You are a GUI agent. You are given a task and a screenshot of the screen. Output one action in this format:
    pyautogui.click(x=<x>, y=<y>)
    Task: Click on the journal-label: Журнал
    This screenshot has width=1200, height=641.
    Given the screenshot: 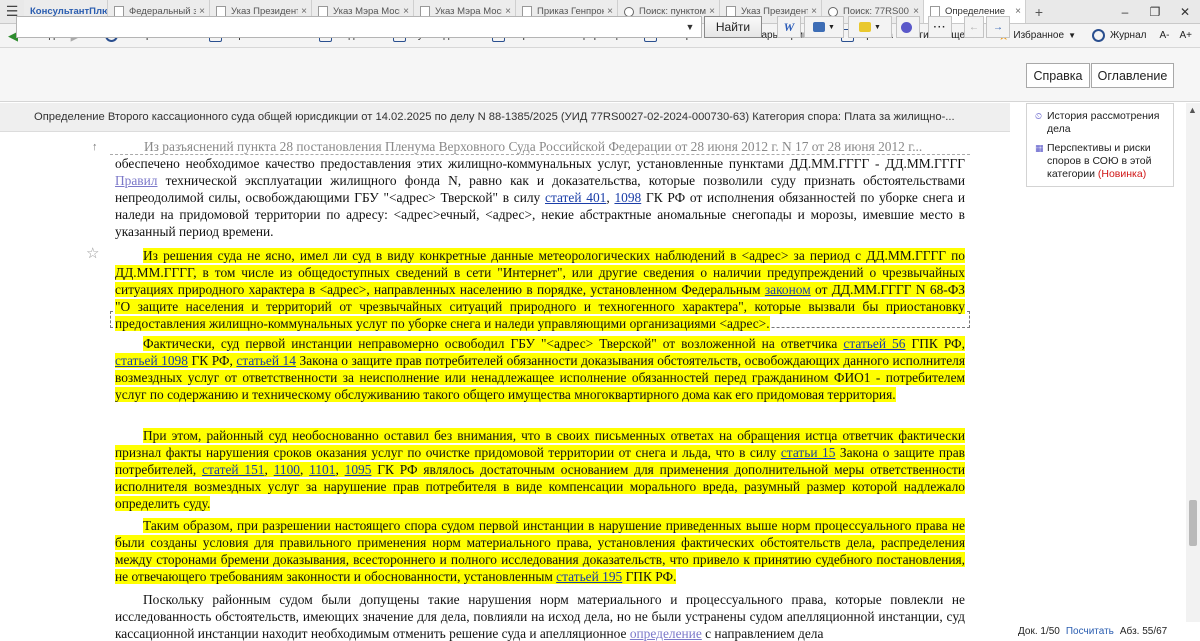 What is the action you would take?
    pyautogui.click(x=1128, y=35)
    